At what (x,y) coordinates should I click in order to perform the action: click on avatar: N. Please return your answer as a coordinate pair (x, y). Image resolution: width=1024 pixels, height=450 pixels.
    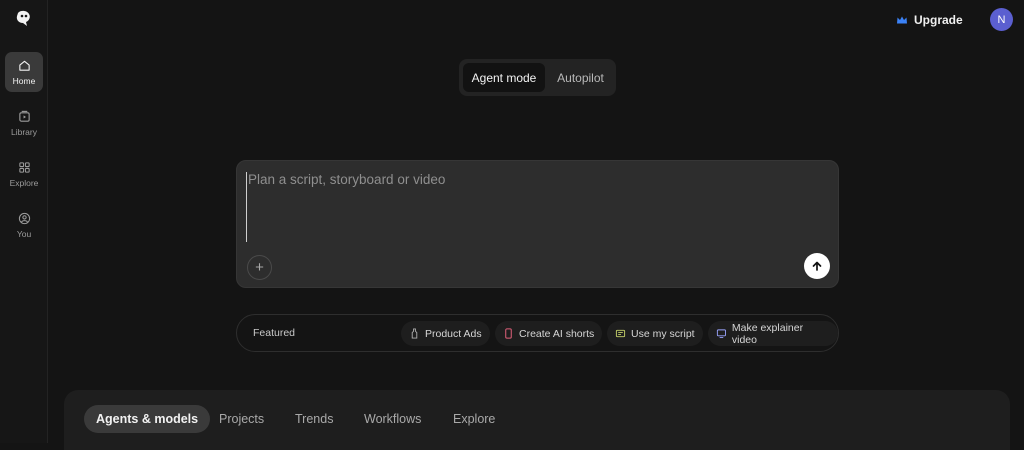
    Looking at the image, I should click on (1001, 19).